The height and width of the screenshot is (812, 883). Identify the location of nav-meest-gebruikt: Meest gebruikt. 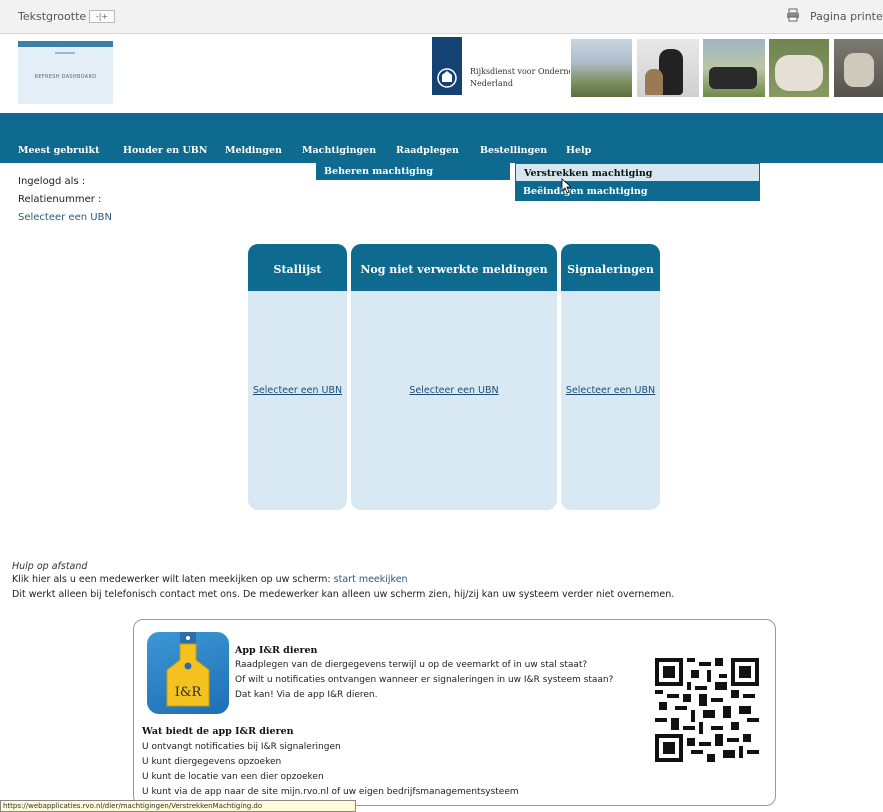
(58, 150).